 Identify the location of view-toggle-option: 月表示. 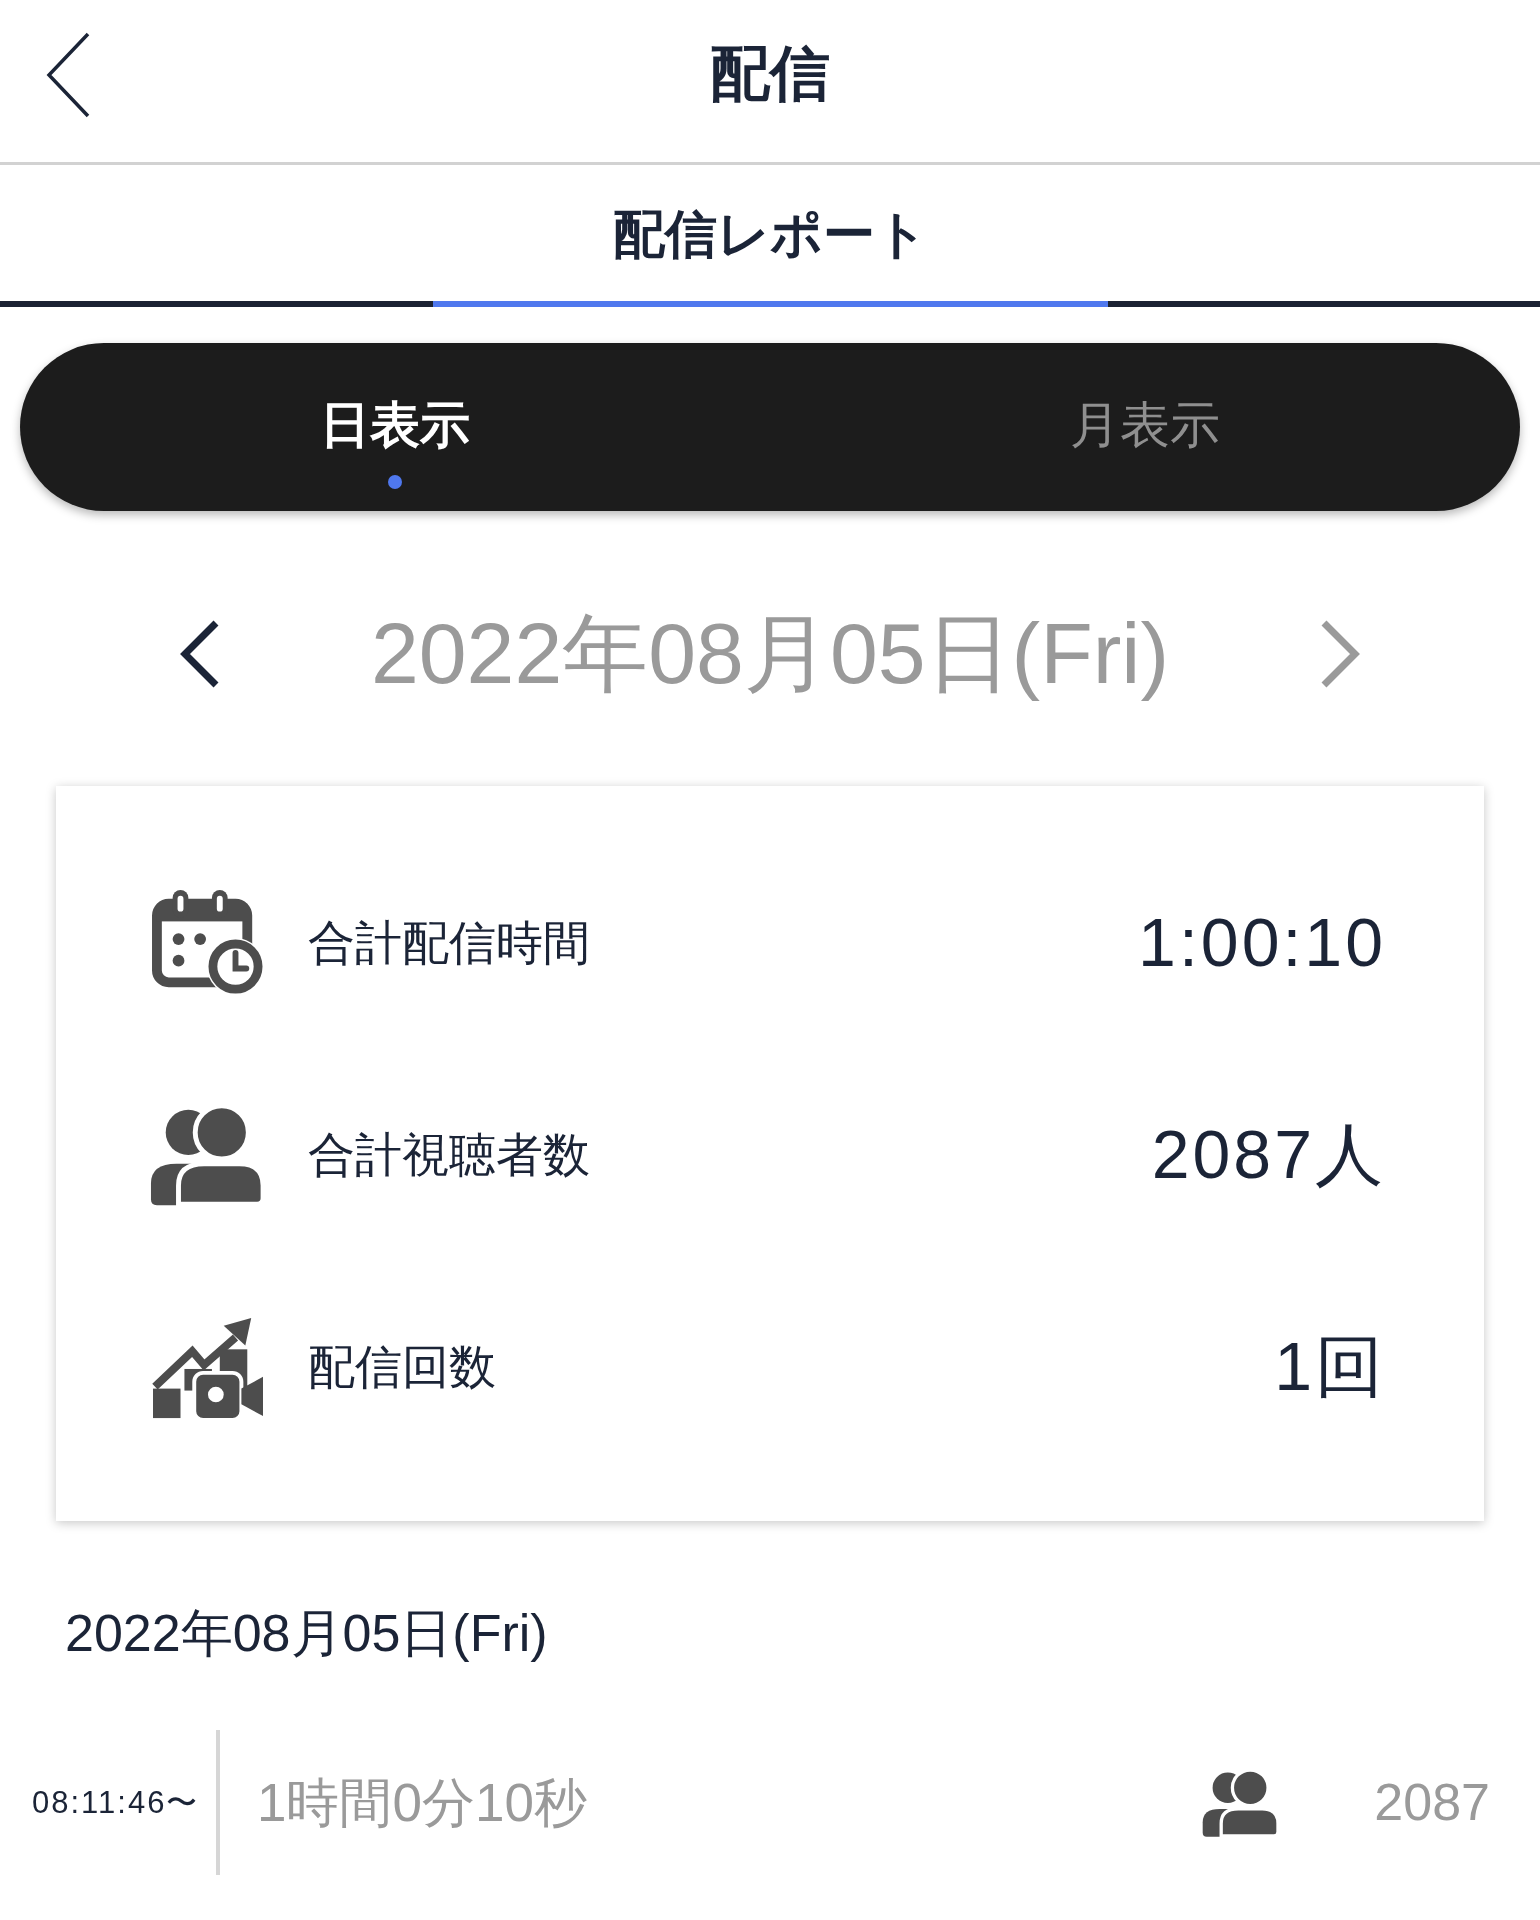
(1145, 427).